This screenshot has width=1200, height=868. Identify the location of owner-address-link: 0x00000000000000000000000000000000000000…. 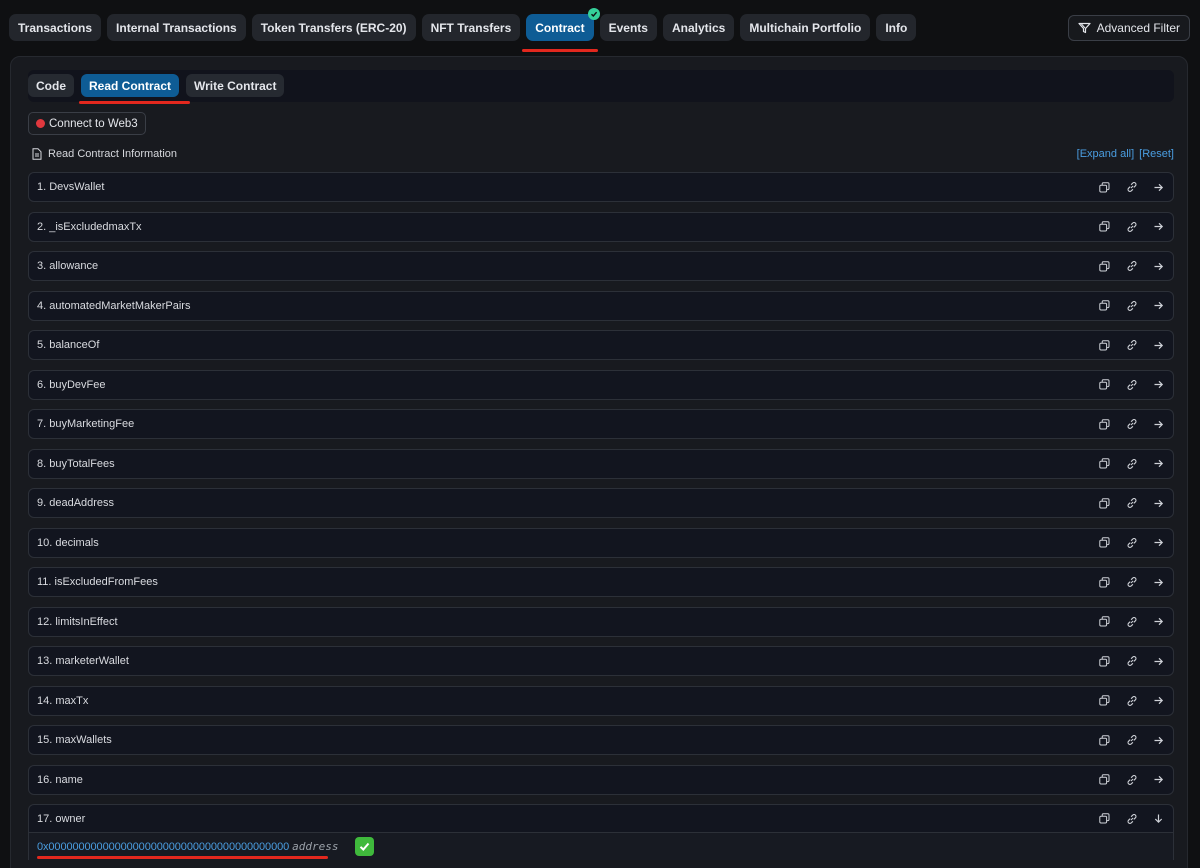
(163, 847).